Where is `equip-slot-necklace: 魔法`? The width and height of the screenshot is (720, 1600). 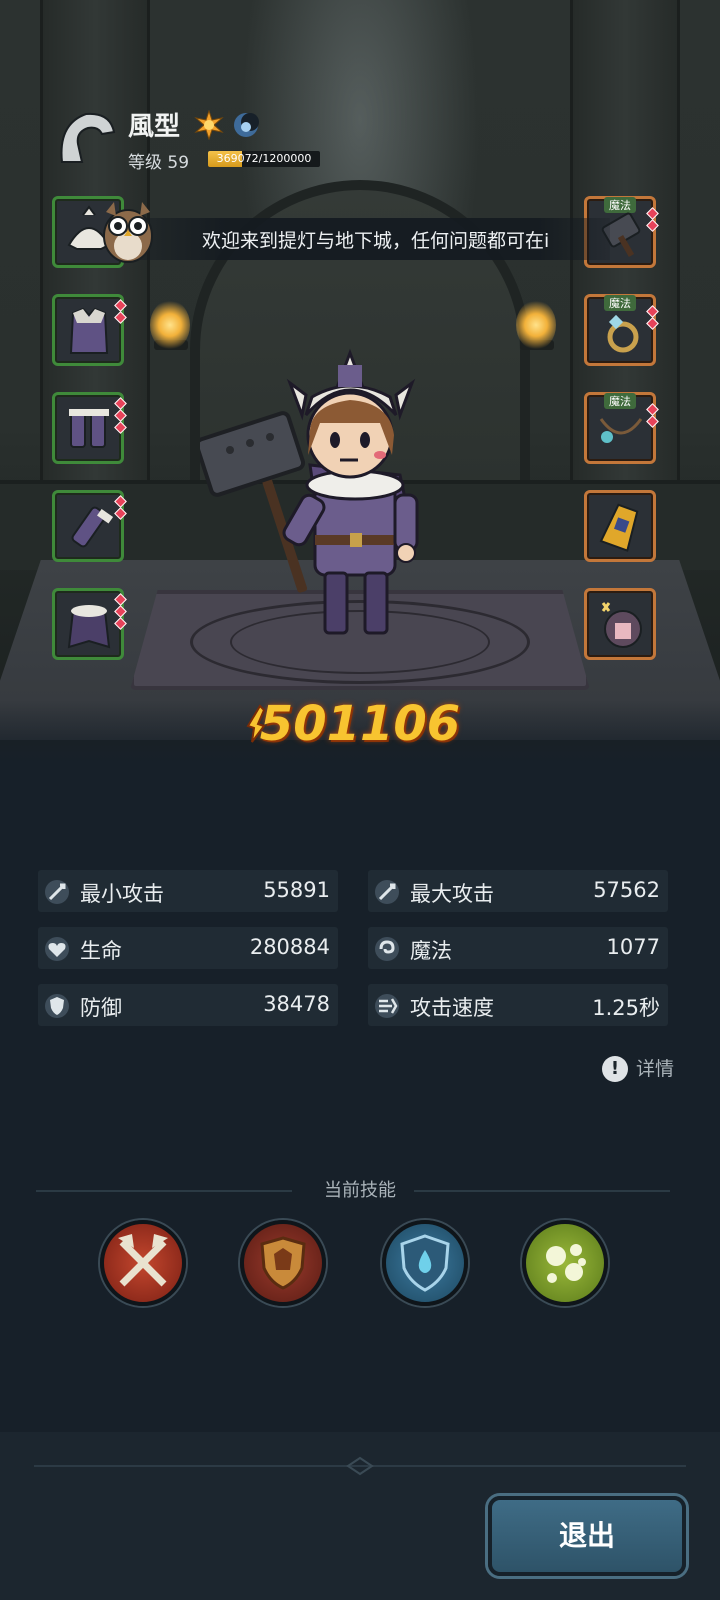 equip-slot-necklace: 魔法 is located at coordinates (621, 428).